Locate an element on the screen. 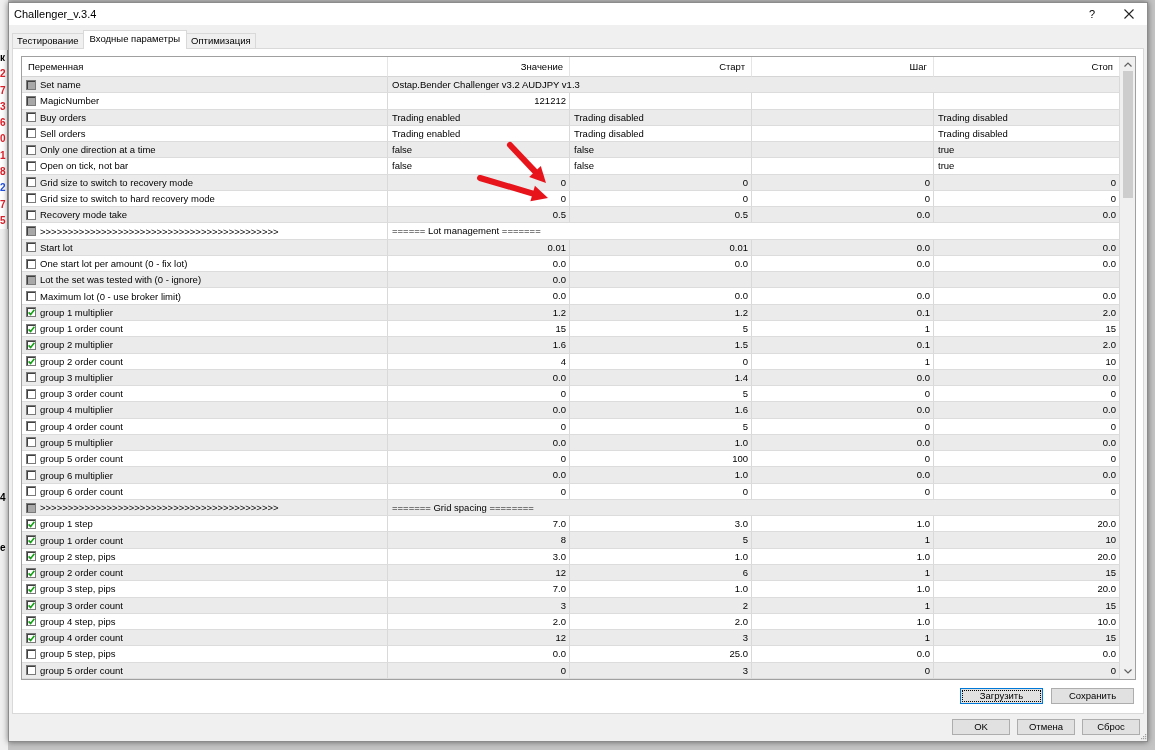  table-row: group 1 step 7.0 3.0 1.0 20.0 is located at coordinates (571, 524).